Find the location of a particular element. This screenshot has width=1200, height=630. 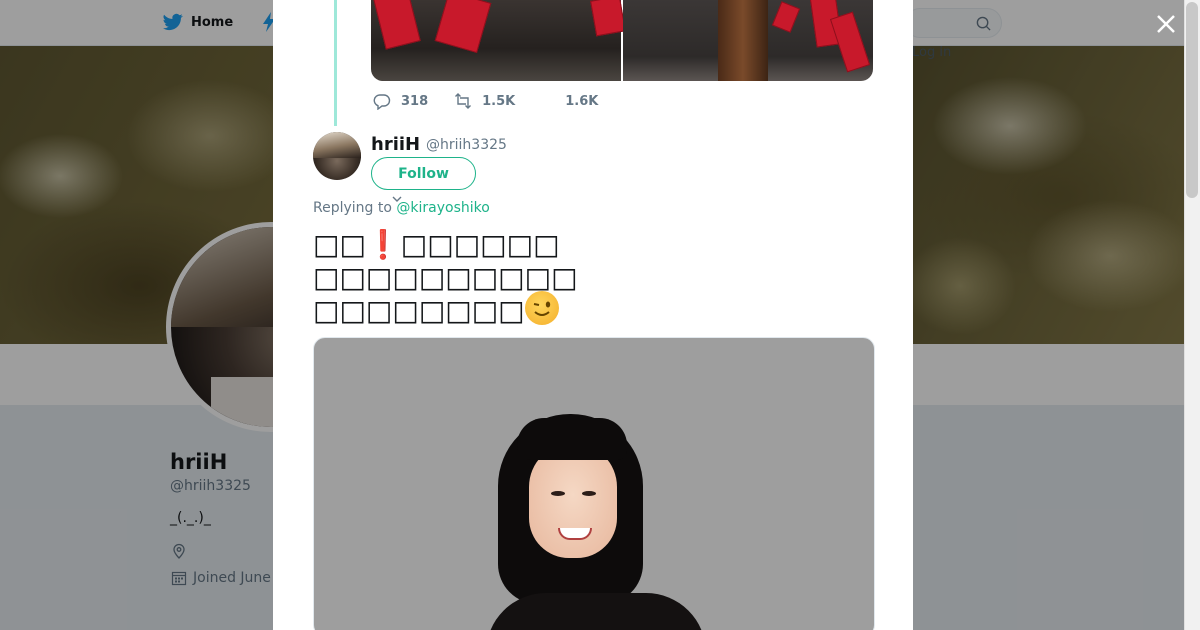

author-avatar-hair is located at coordinates (337, 145).